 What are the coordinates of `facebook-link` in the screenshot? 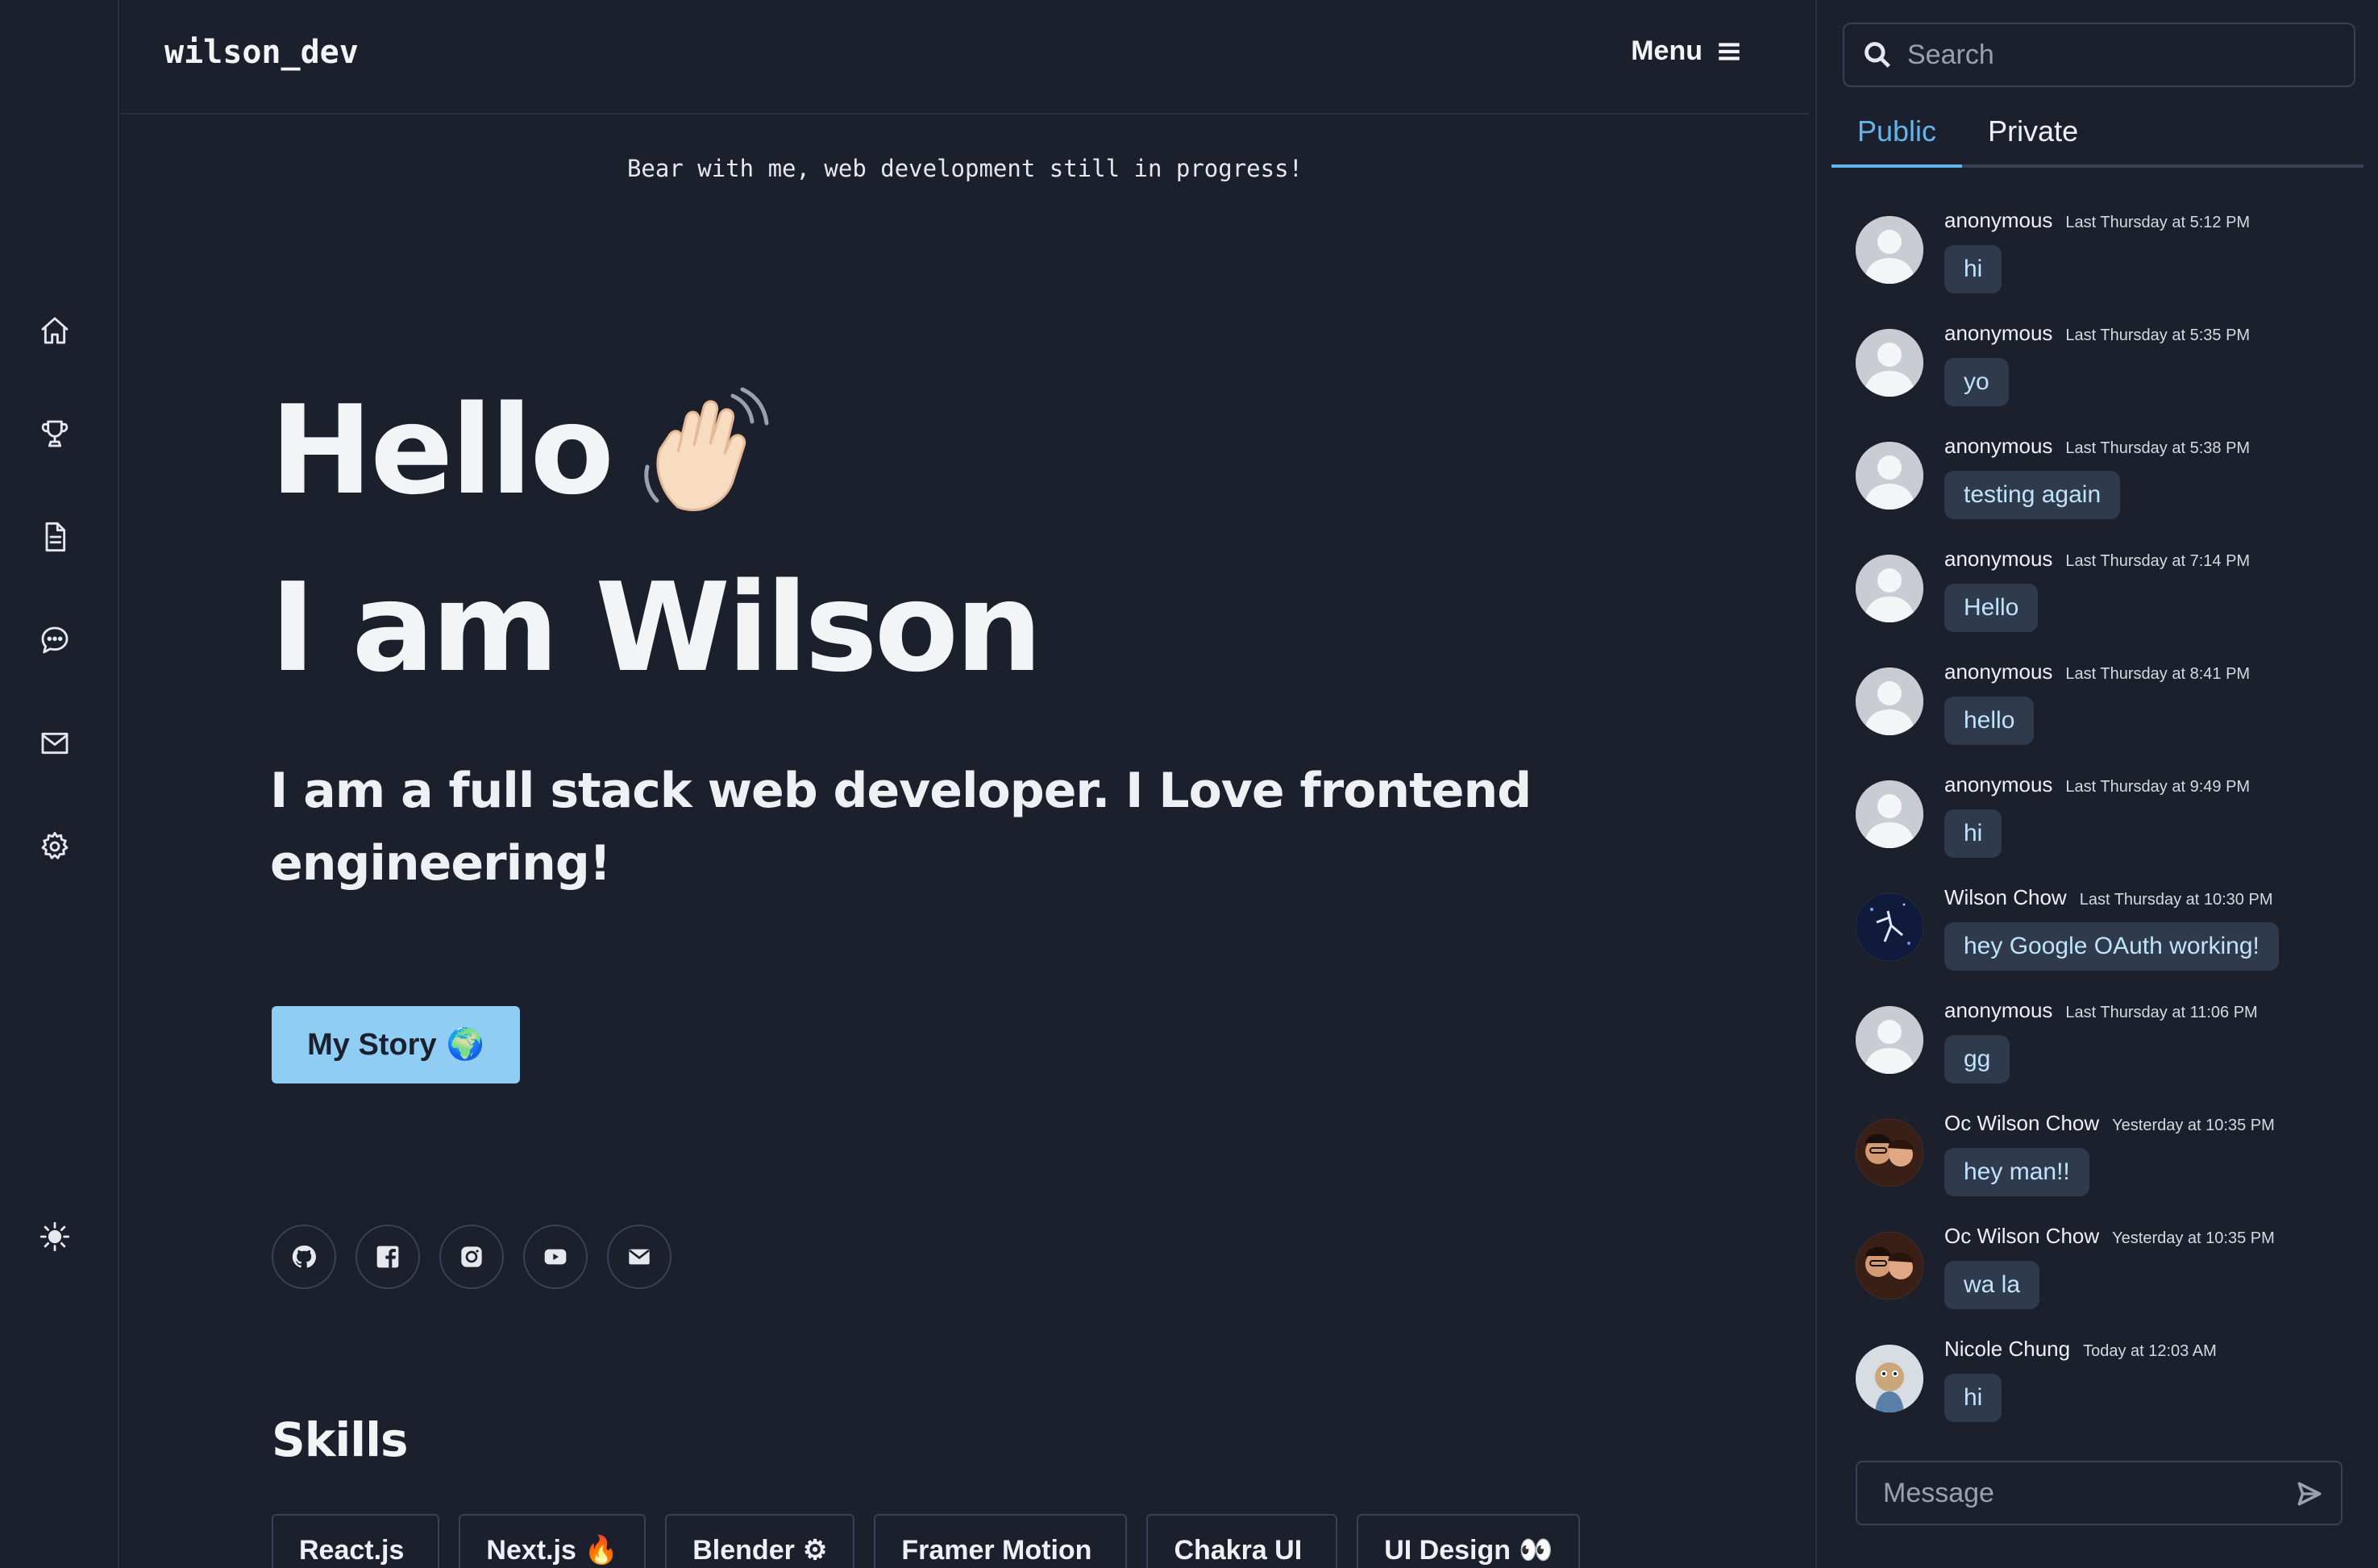 It's located at (387, 1257).